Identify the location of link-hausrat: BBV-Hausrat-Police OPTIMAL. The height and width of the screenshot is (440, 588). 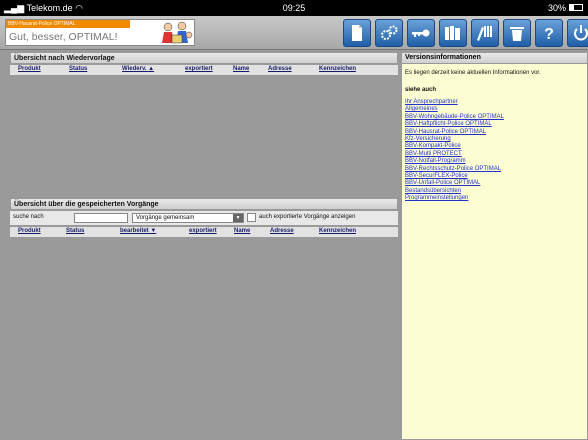
(454, 132).